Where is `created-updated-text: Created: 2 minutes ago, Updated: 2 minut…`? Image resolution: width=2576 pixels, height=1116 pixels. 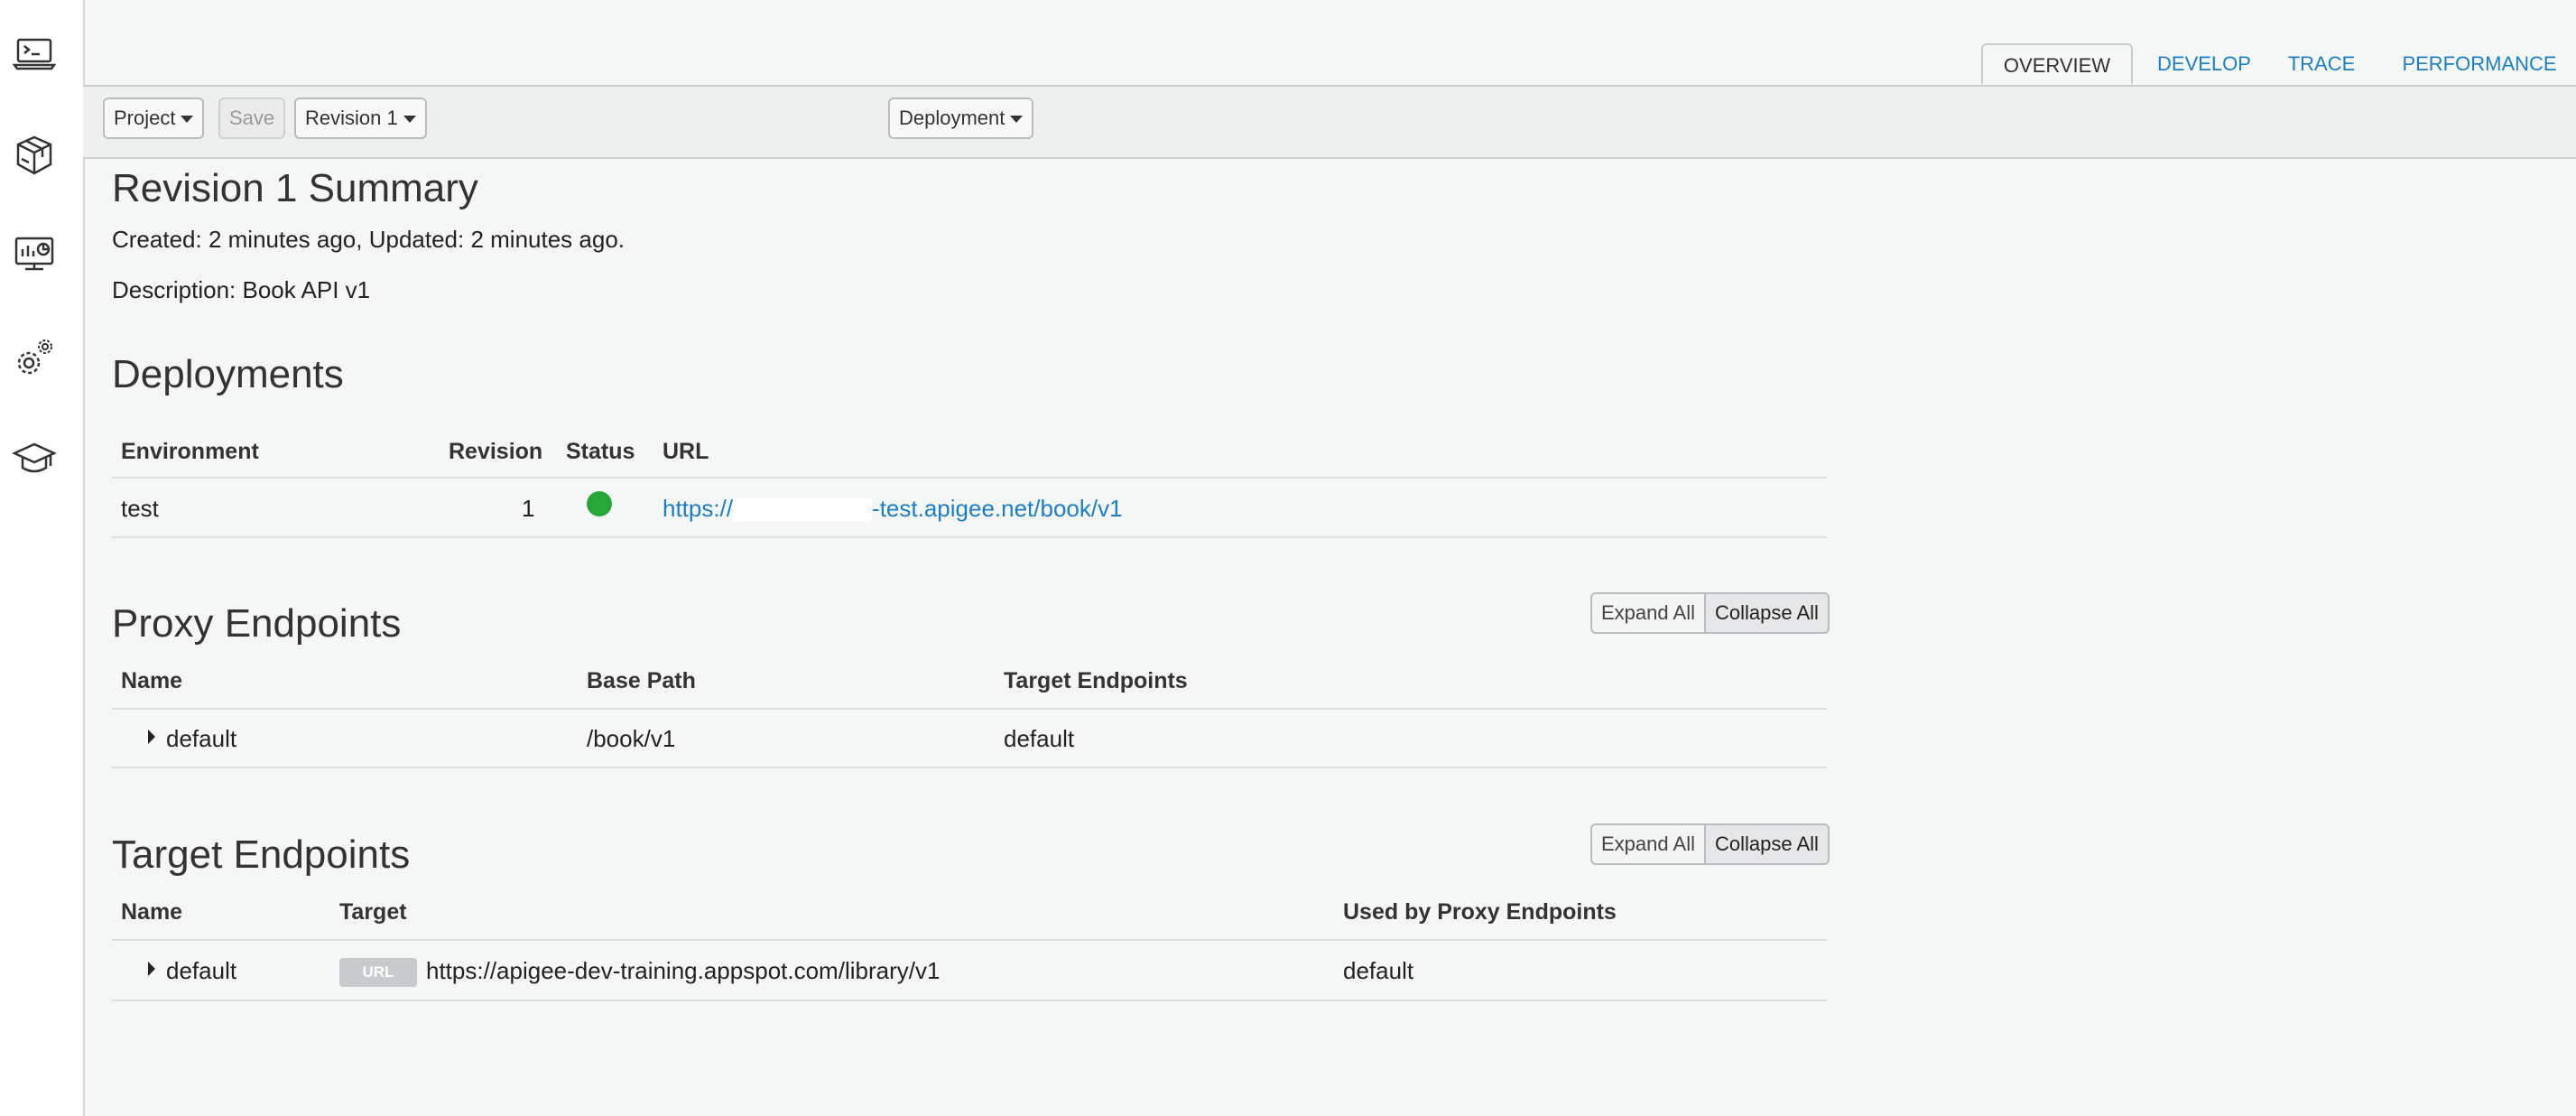 created-updated-text: Created: 2 minutes ago, Updated: 2 minut… is located at coordinates (368, 239).